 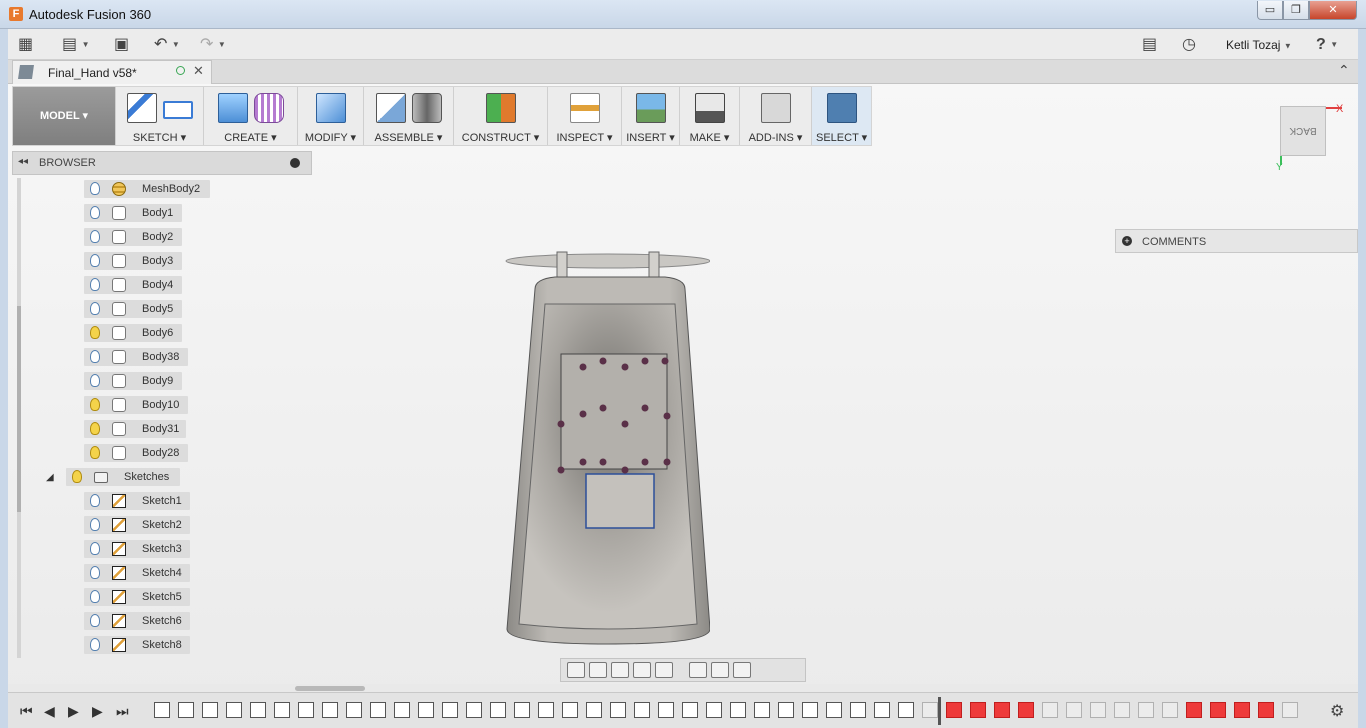 I want to click on browser-body-row: Body5, so click(x=133, y=309).